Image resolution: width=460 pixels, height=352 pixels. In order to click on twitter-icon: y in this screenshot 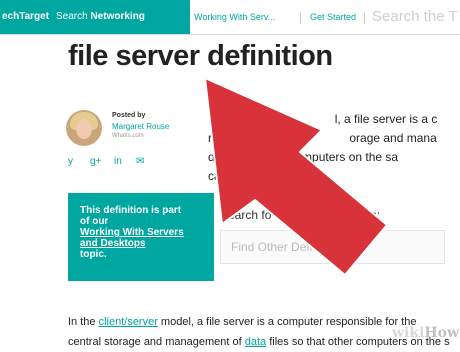, I will do `click(70, 161)`.